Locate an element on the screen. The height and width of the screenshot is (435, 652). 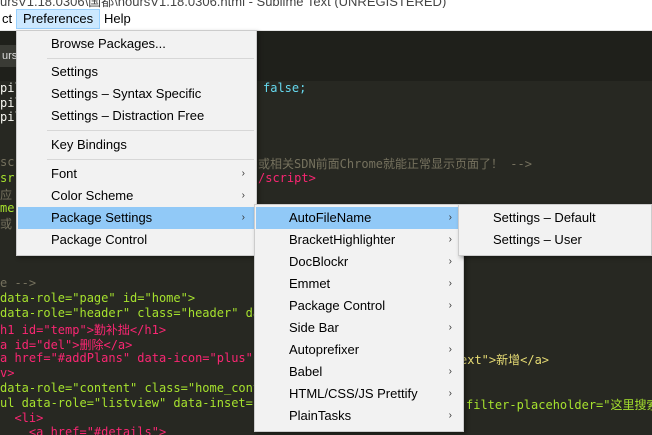
code-line: sc is located at coordinates (7, 162).